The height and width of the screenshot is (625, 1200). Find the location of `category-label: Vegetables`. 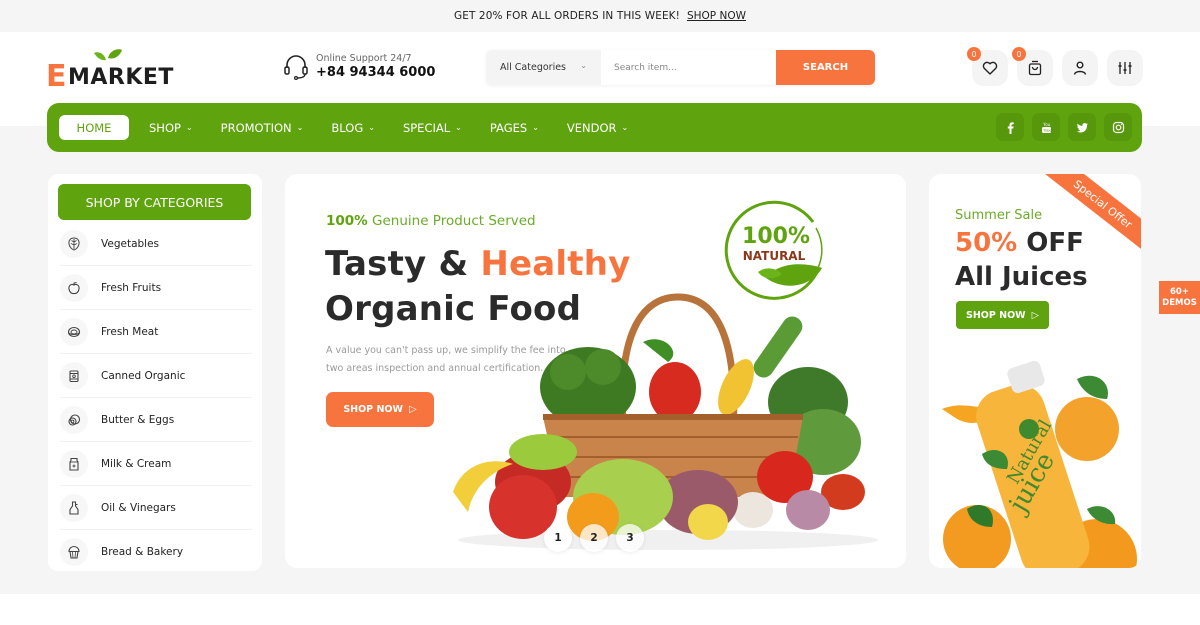

category-label: Vegetables is located at coordinates (130, 243).